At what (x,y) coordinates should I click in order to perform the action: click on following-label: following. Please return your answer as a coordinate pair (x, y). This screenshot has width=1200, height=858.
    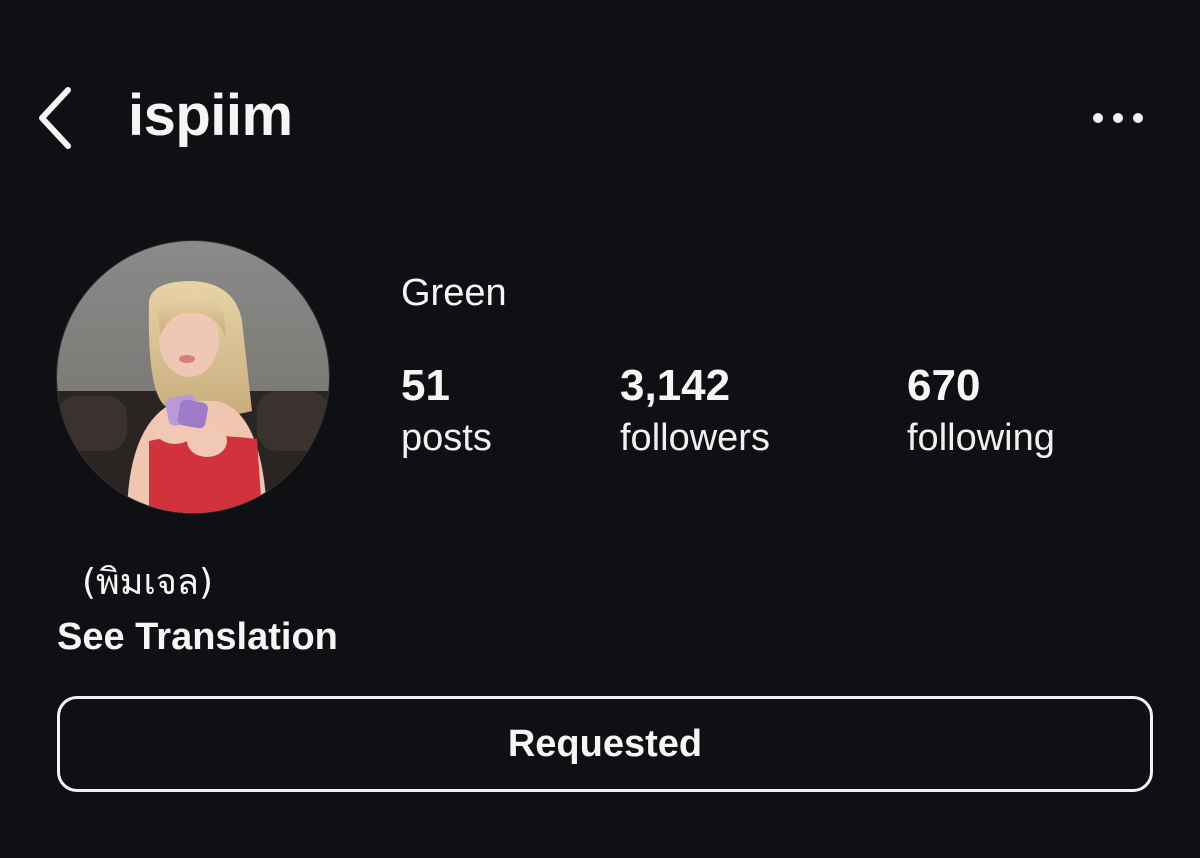
    Looking at the image, I should click on (981, 438).